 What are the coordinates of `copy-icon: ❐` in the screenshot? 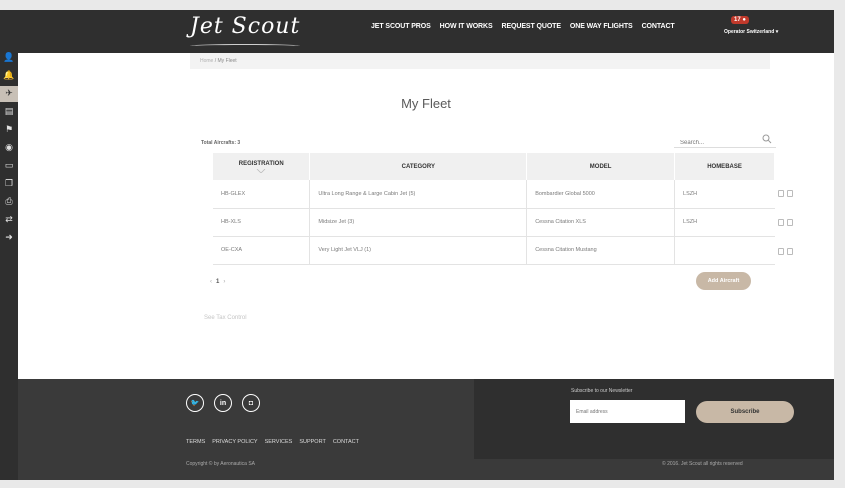 It's located at (9, 184).